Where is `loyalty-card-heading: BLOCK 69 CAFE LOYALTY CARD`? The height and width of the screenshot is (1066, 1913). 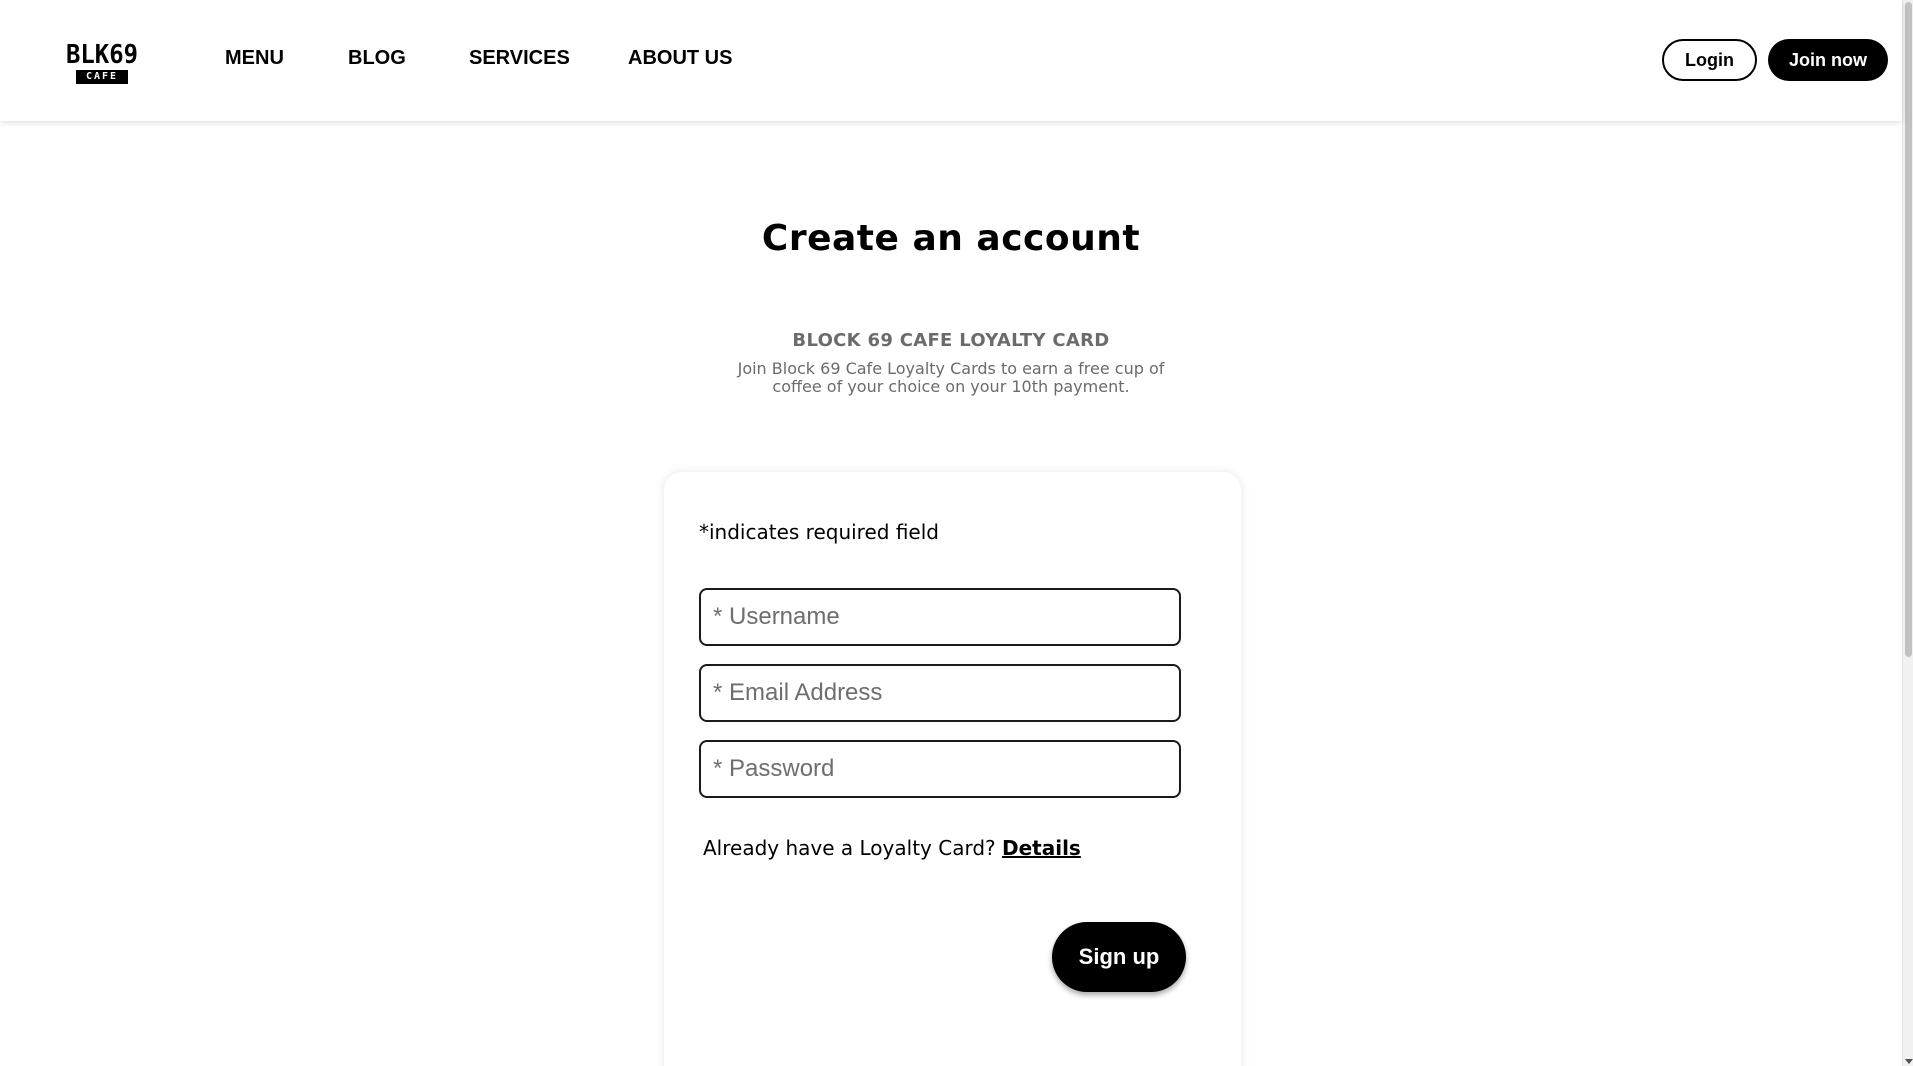
loyalty-card-heading: BLOCK 69 CAFE LOYALTY CARD is located at coordinates (951, 340).